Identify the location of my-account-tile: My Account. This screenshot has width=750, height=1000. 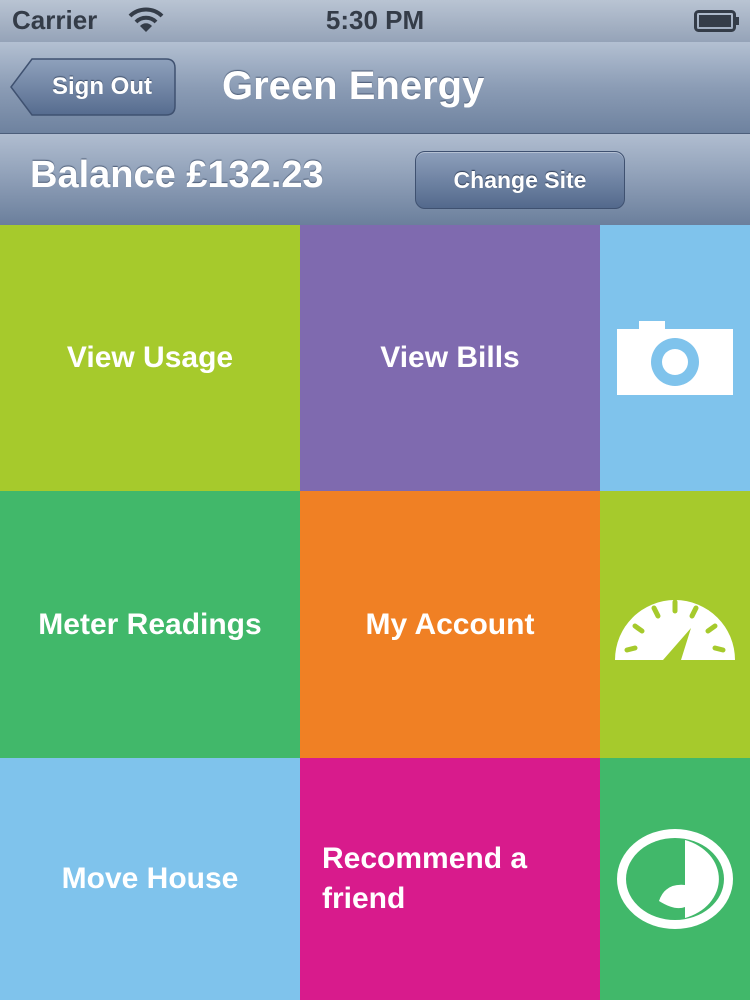
(450, 624).